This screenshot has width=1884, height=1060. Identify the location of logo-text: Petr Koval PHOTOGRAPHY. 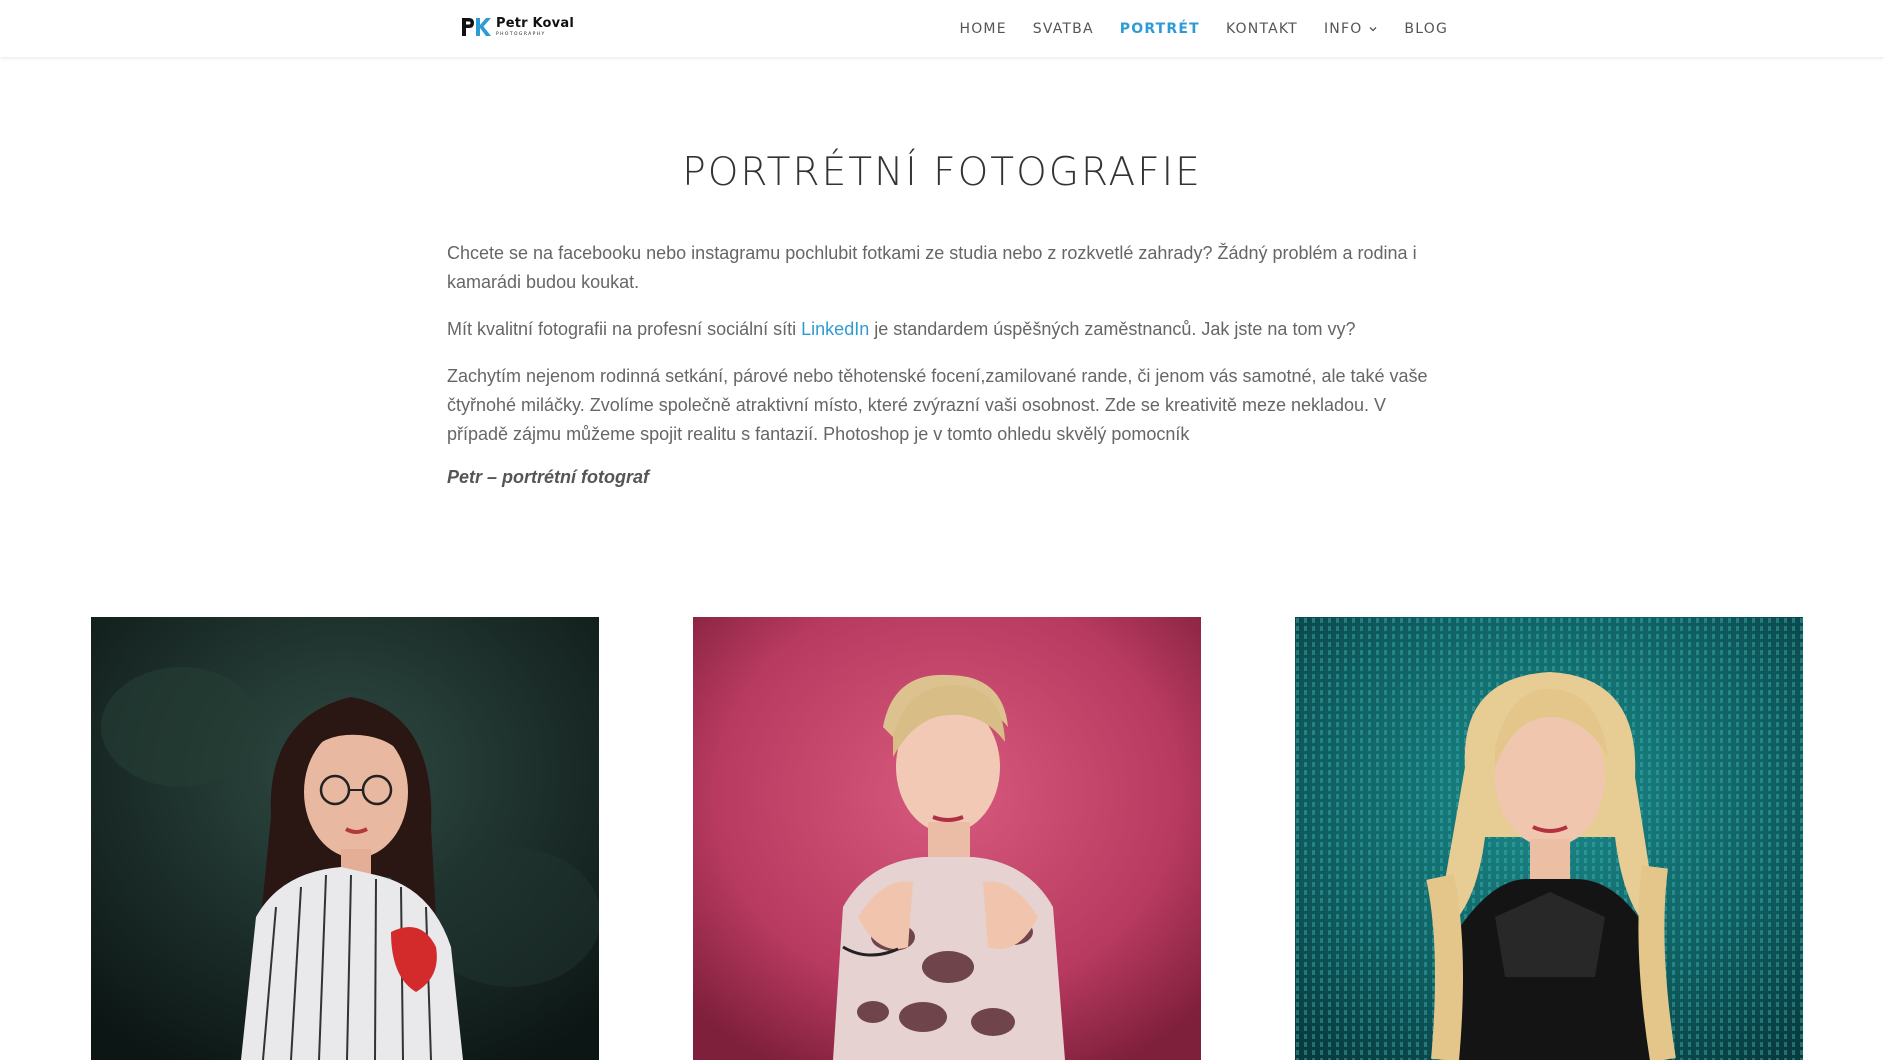
(535, 27).